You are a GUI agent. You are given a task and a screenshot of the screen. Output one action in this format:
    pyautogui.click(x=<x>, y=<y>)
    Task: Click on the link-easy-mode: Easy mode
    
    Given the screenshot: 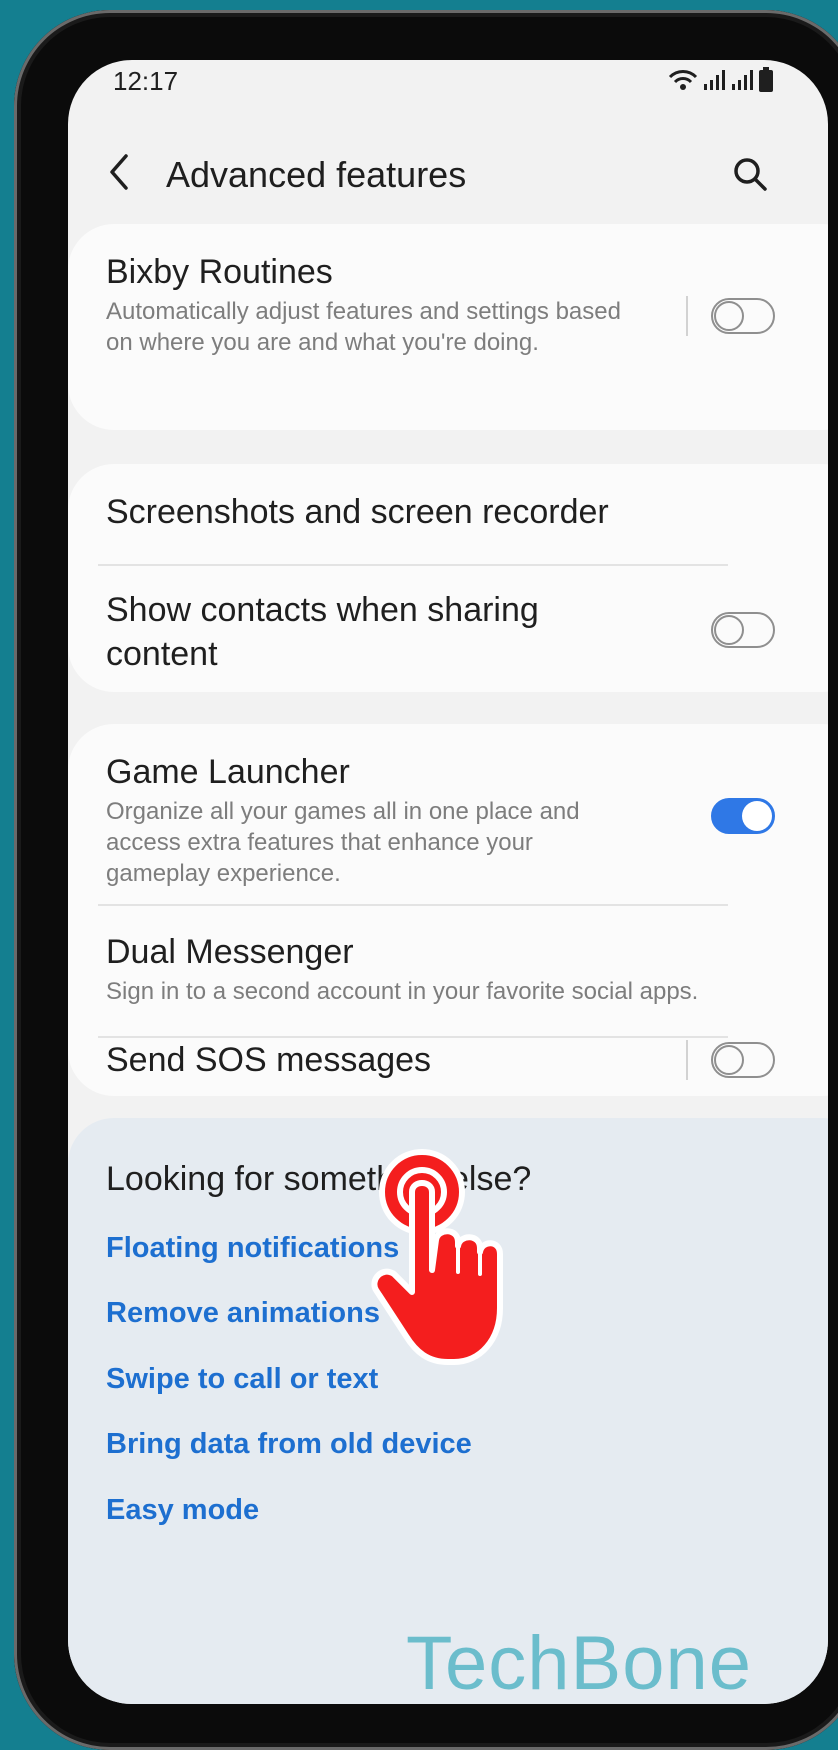 What is the action you would take?
    pyautogui.click(x=182, y=1510)
    